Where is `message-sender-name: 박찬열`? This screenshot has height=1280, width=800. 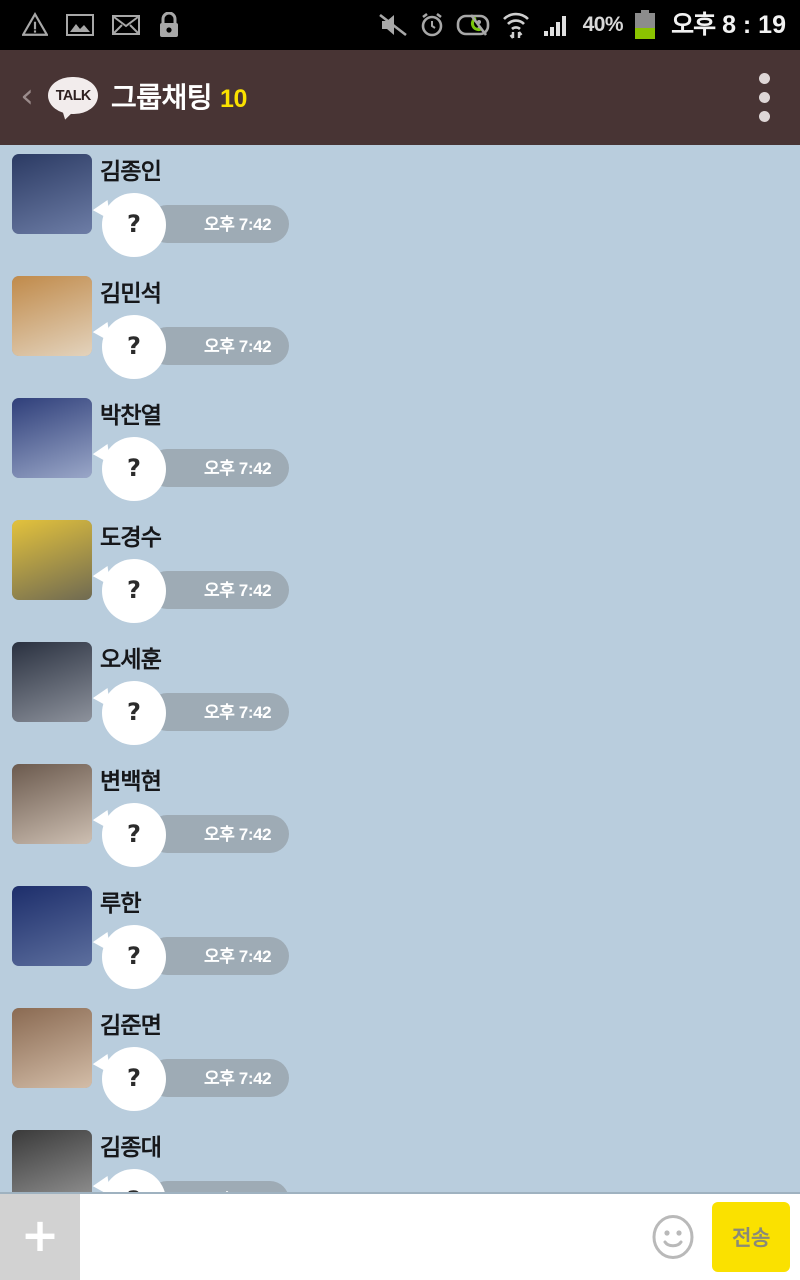
message-sender-name: 박찬열 is located at coordinates (131, 415).